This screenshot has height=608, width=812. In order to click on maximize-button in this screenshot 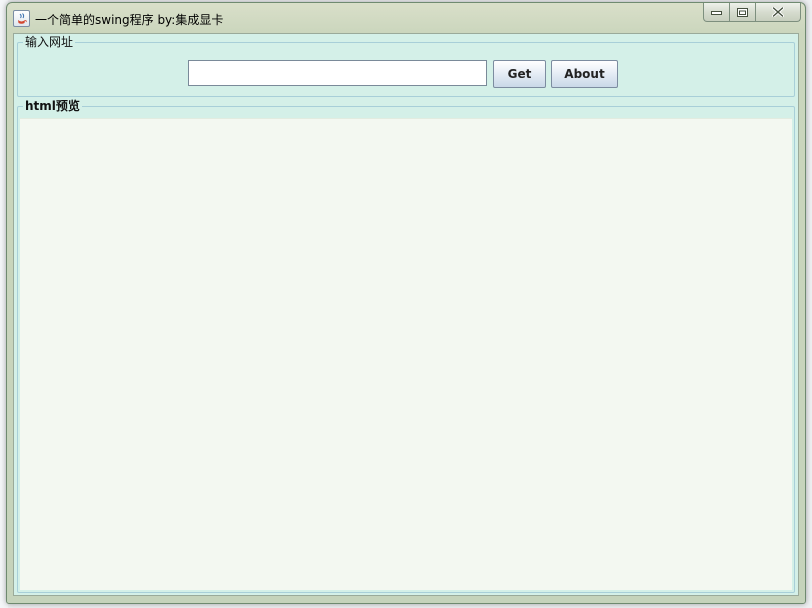, I will do `click(743, 12)`.